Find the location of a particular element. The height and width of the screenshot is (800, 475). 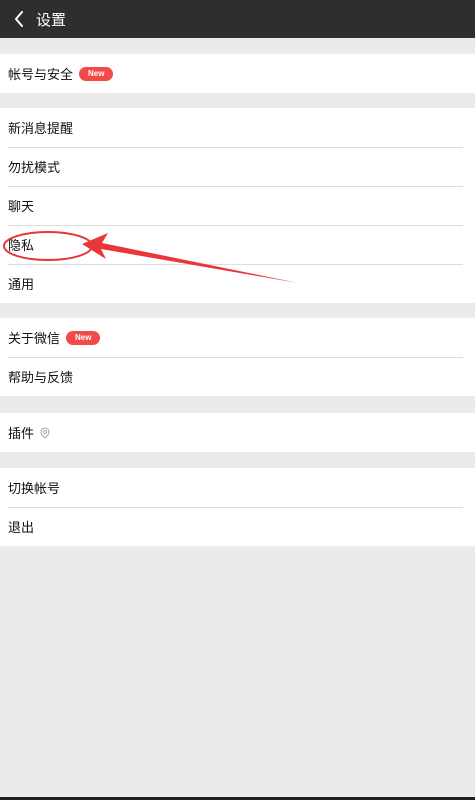

group-plugins: 插件 is located at coordinates (237, 432).